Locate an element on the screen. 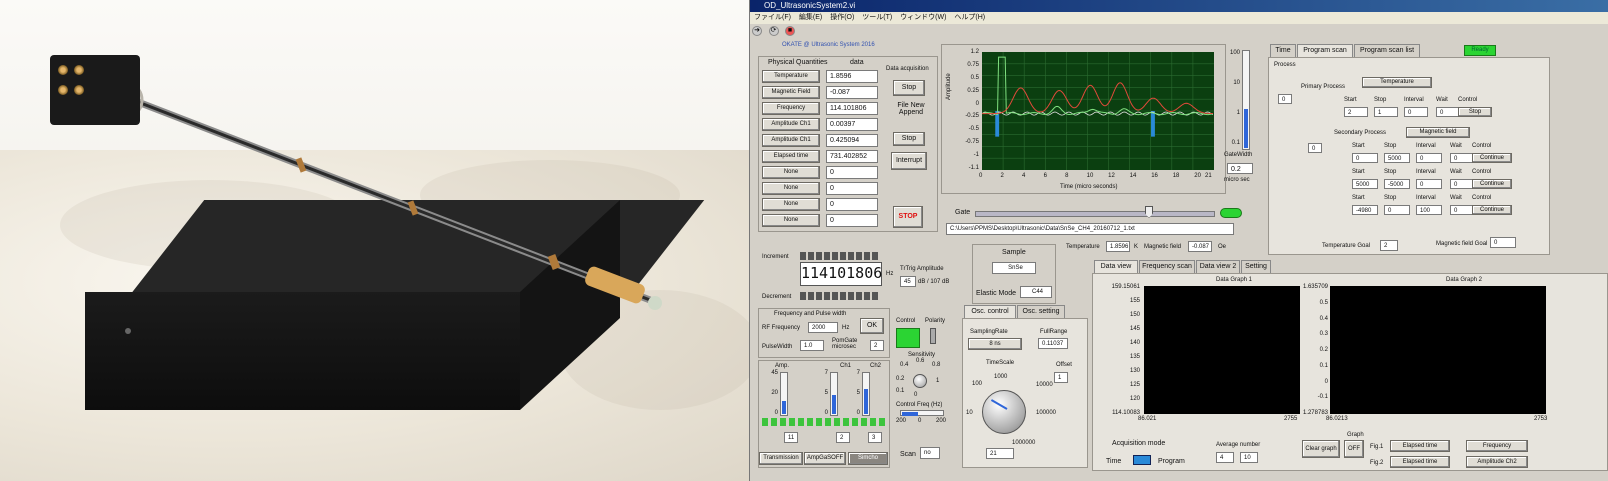 Image resolution: width=1608 pixels, height=481 pixels. pgate-field: 2 is located at coordinates (877, 345).